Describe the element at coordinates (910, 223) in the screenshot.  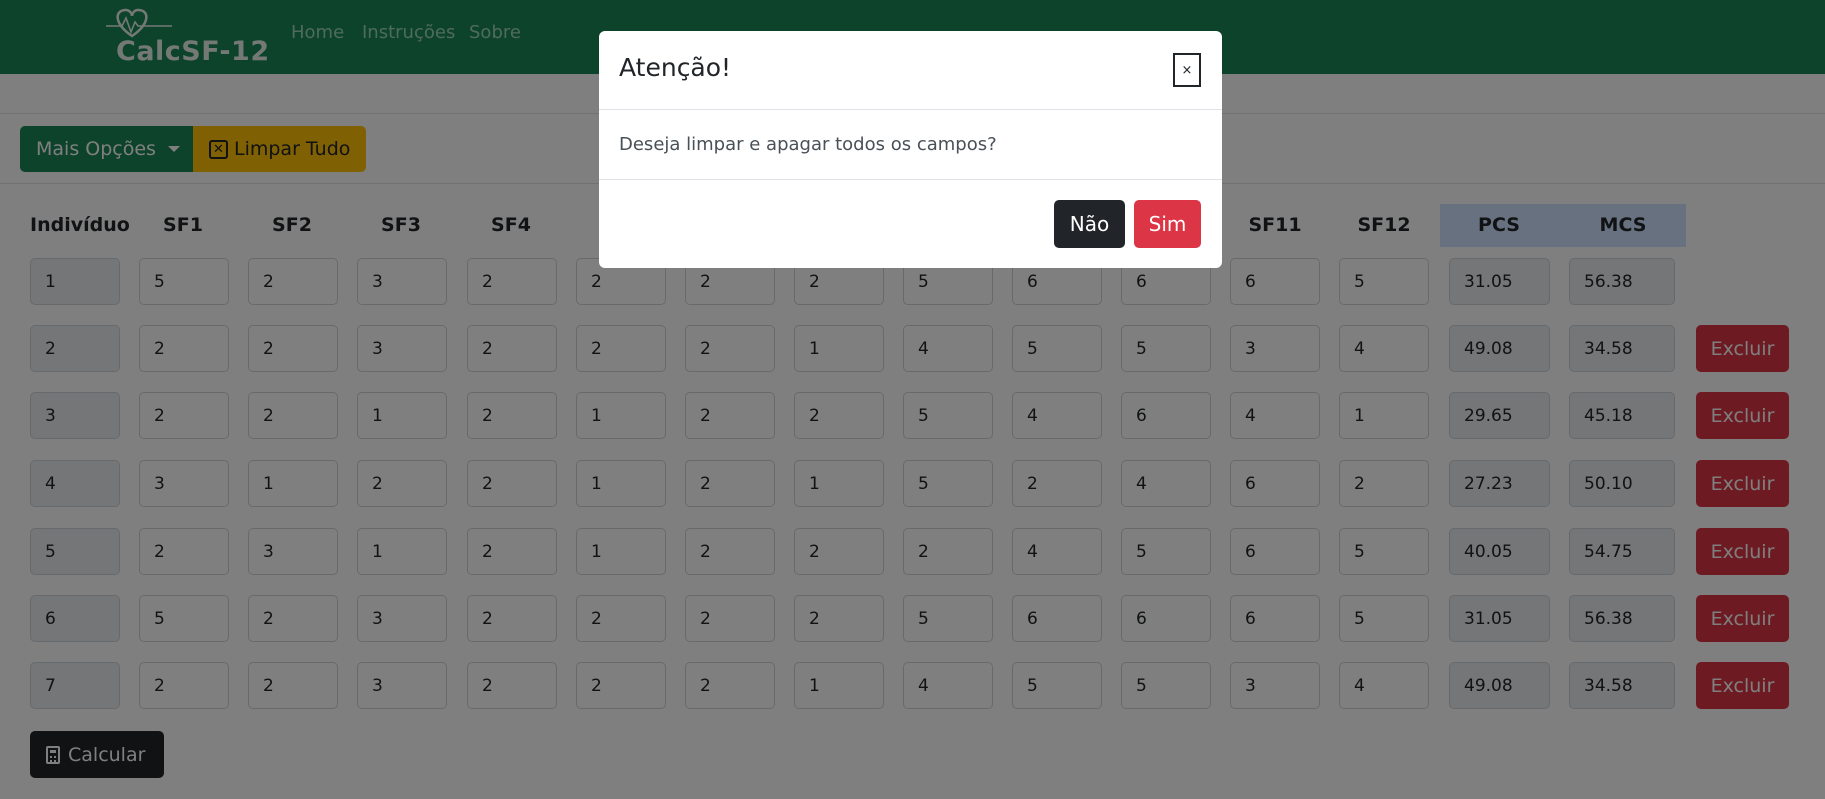
I see `modal-footer` at that location.